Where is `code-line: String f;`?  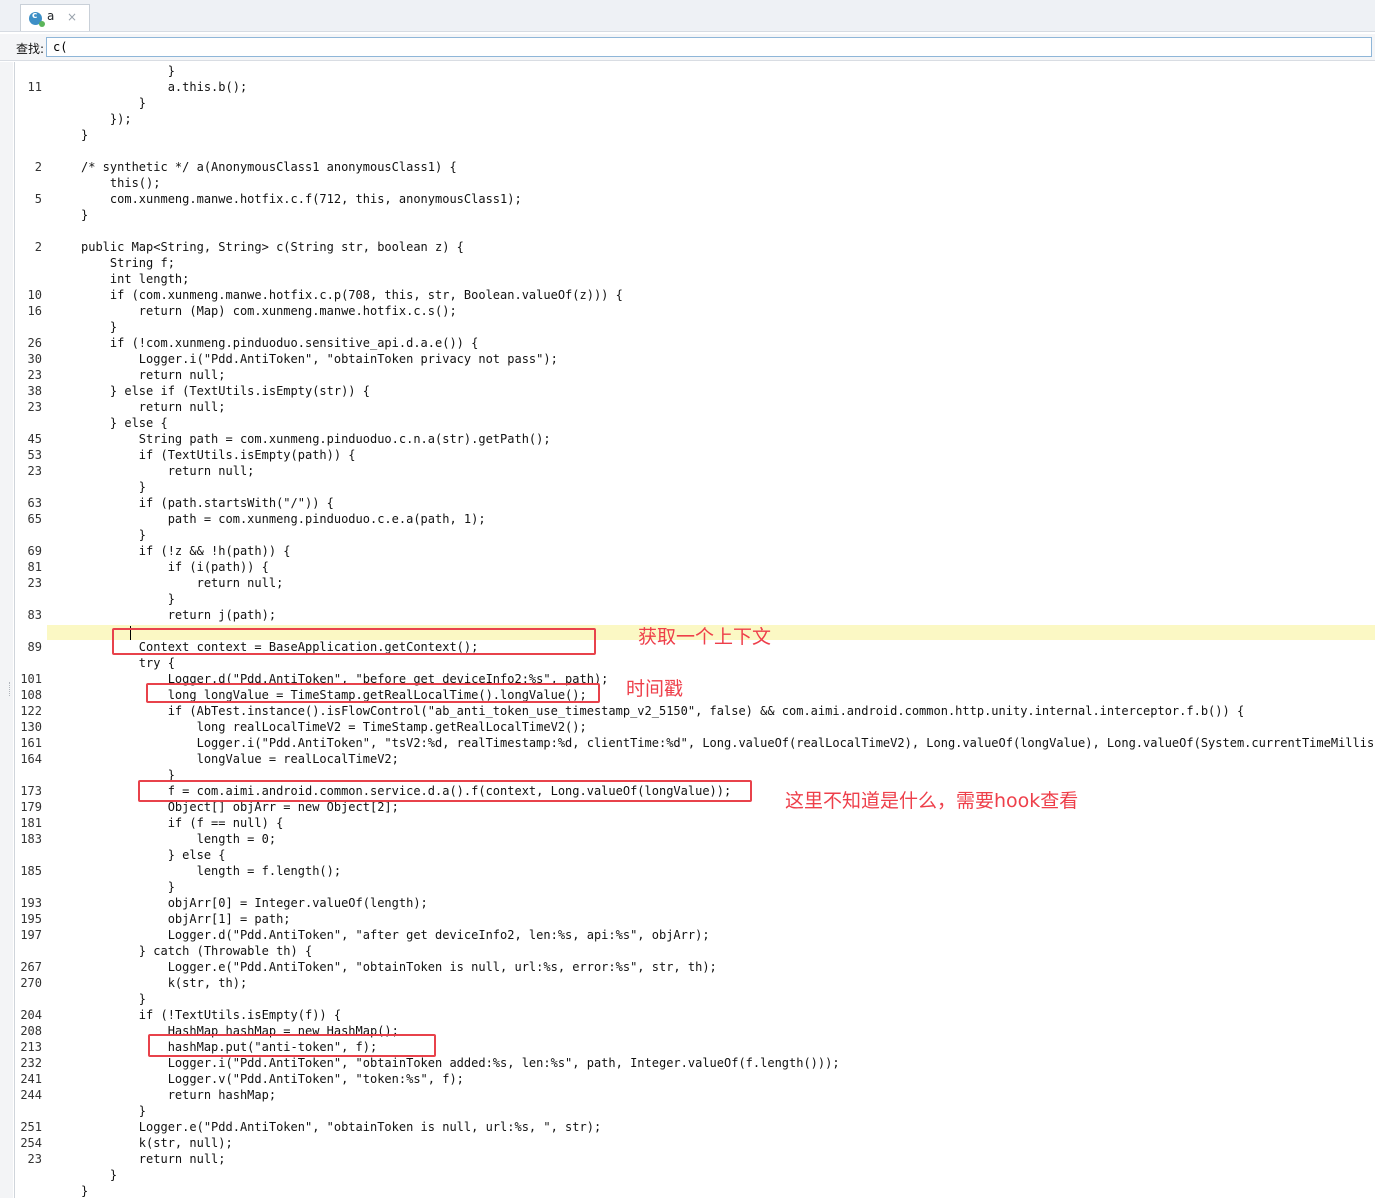
code-line: String f; is located at coordinates (695, 263).